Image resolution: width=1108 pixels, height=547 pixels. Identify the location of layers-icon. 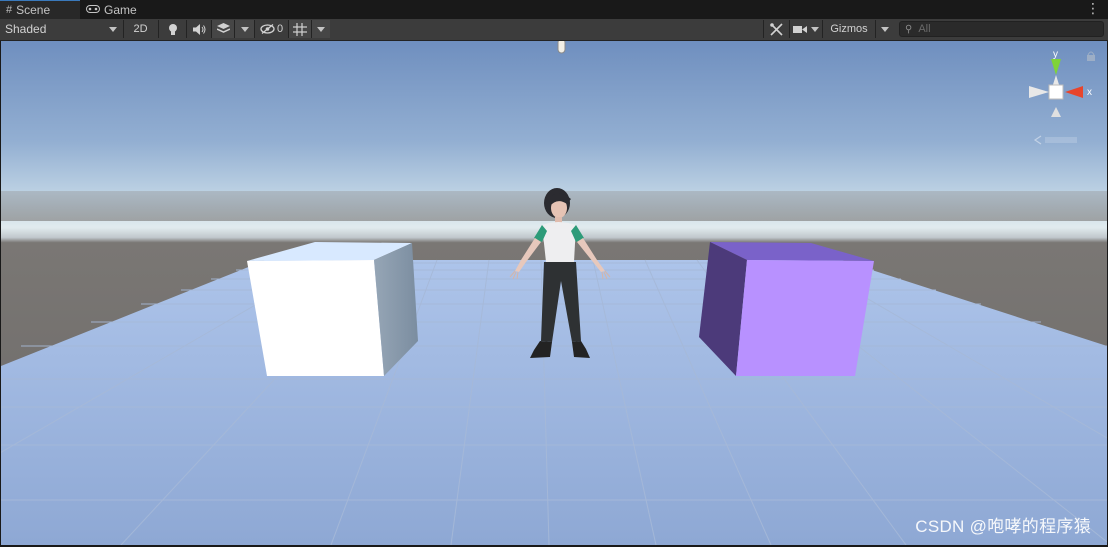
(223, 28).